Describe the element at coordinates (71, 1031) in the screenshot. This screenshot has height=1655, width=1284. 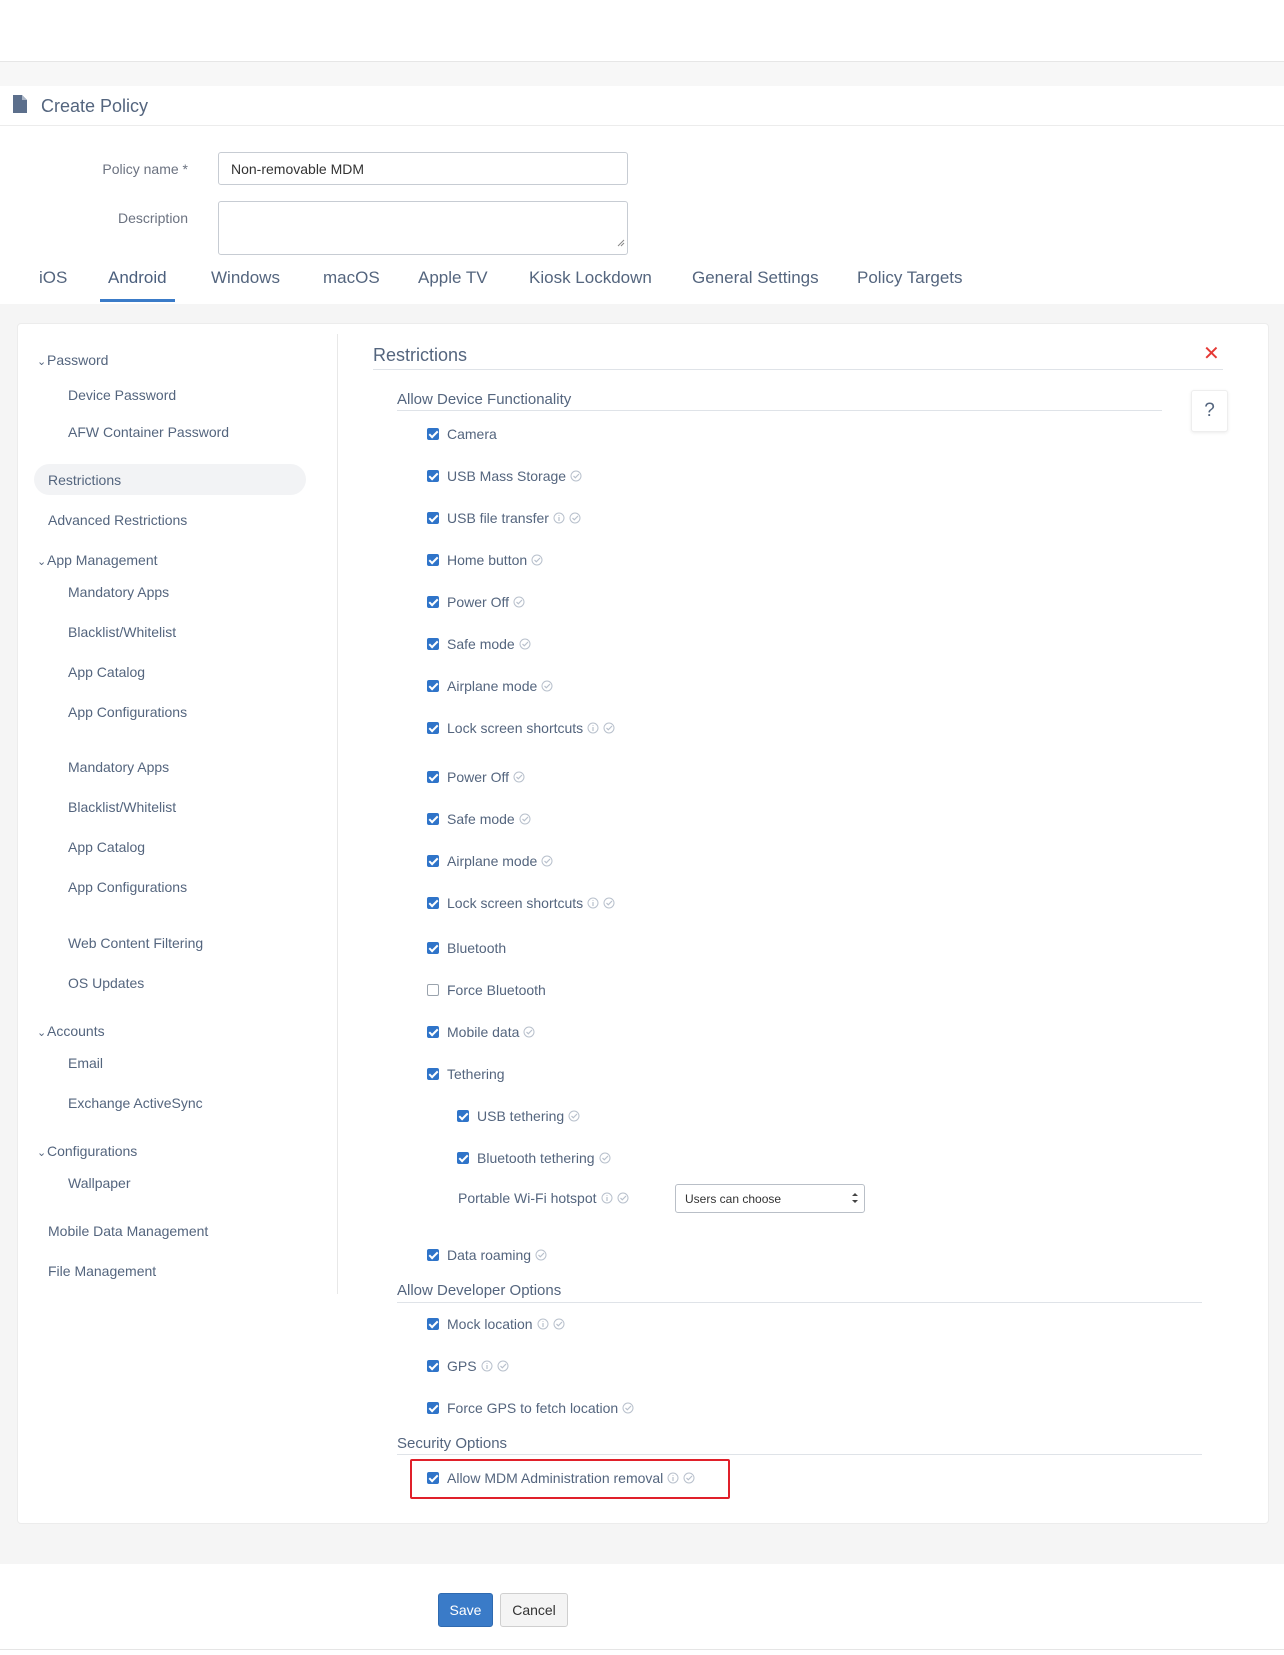
I see `sidebar-group-accounts: ⌄Accounts` at that location.